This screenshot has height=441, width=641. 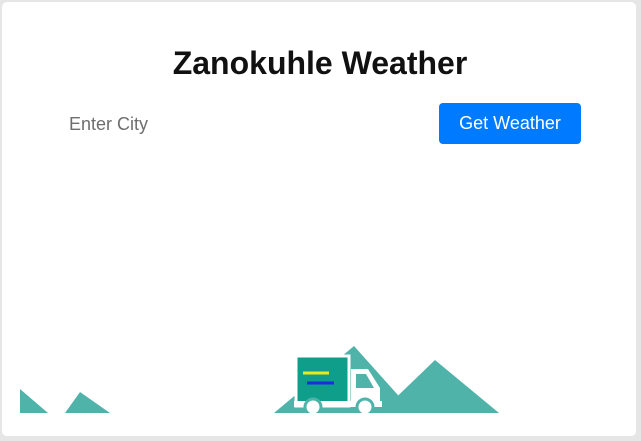 I want to click on mountain-center, so click(x=344, y=379).